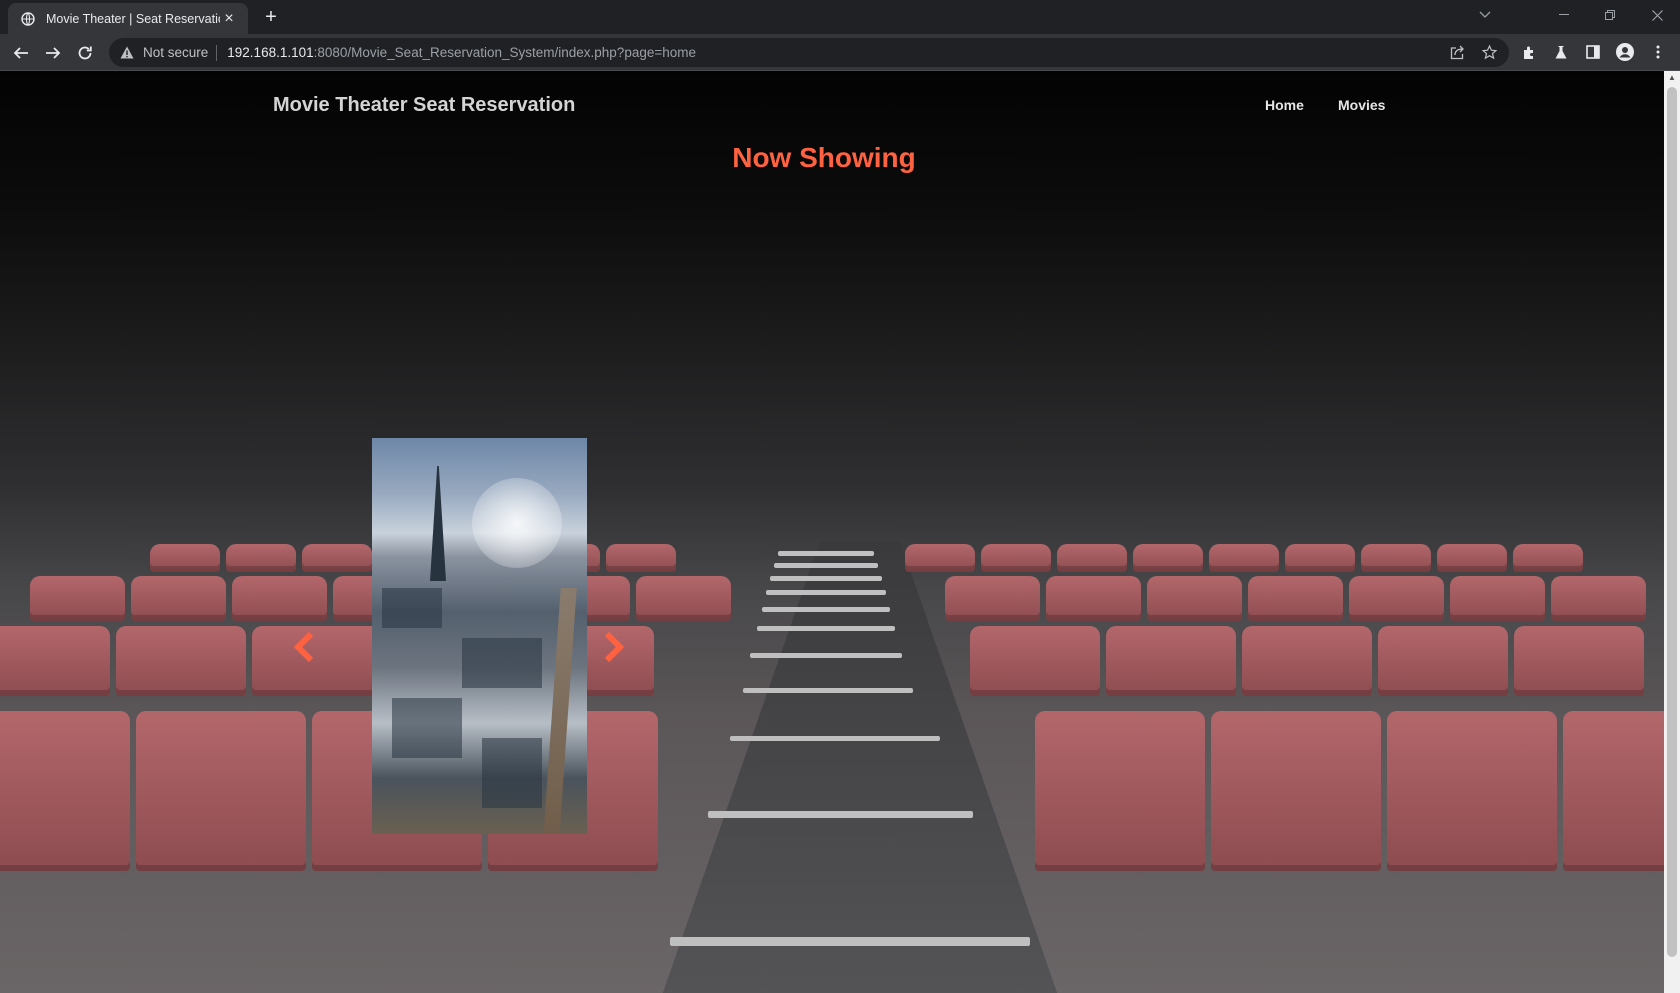  What do you see at coordinates (1284, 105) in the screenshot?
I see `nav-home: Home` at bounding box center [1284, 105].